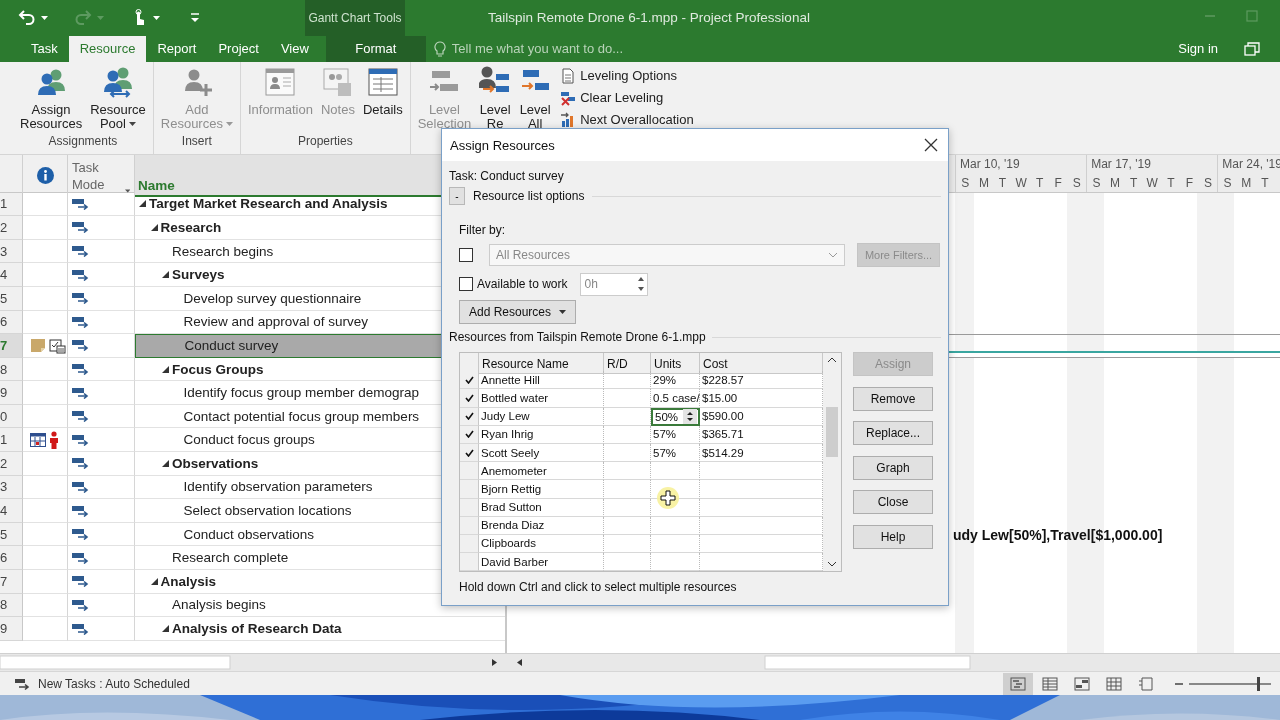  Describe the element at coordinates (535, 123) in the screenshot. I see `button-label: All` at that location.